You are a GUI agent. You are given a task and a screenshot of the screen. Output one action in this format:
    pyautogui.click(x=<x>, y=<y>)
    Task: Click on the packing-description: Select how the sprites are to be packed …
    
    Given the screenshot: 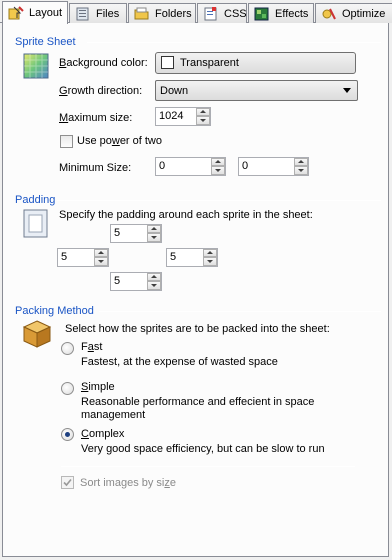 What is the action you would take?
    pyautogui.click(x=197, y=329)
    